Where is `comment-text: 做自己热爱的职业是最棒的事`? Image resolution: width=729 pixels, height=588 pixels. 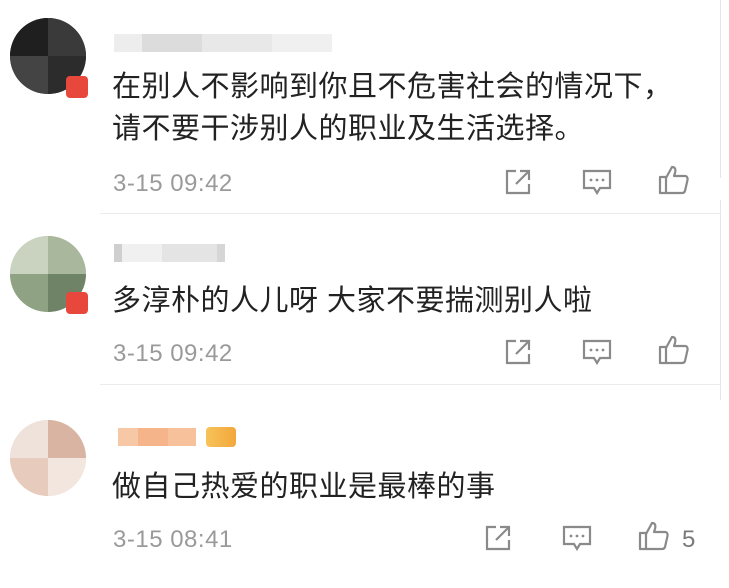 comment-text: 做自己热爱的职业是最棒的事 is located at coordinates (304, 487).